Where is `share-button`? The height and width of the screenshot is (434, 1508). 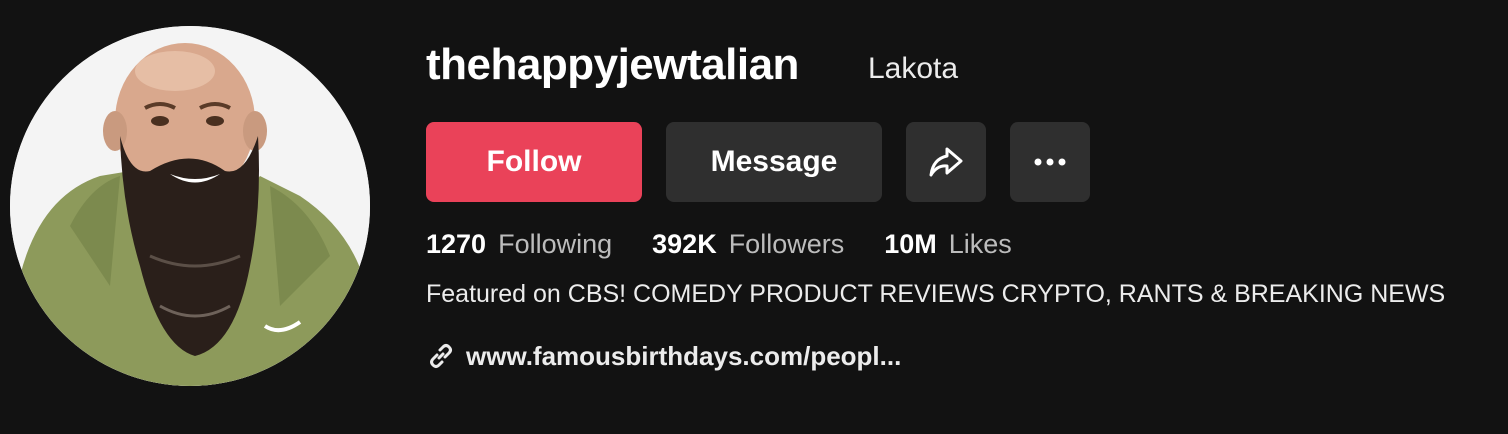 share-button is located at coordinates (946, 162).